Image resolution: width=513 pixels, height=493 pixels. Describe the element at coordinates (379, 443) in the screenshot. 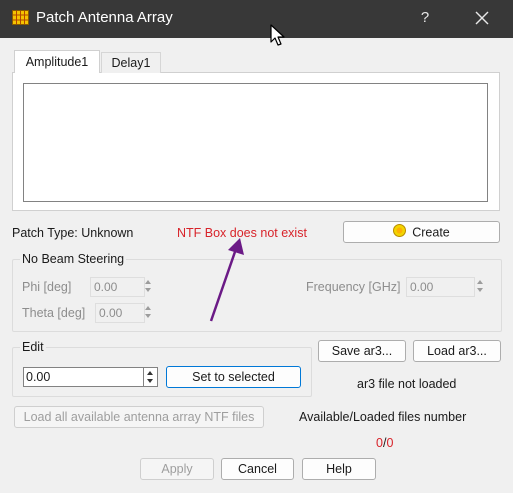

I see `files-available: 0` at that location.